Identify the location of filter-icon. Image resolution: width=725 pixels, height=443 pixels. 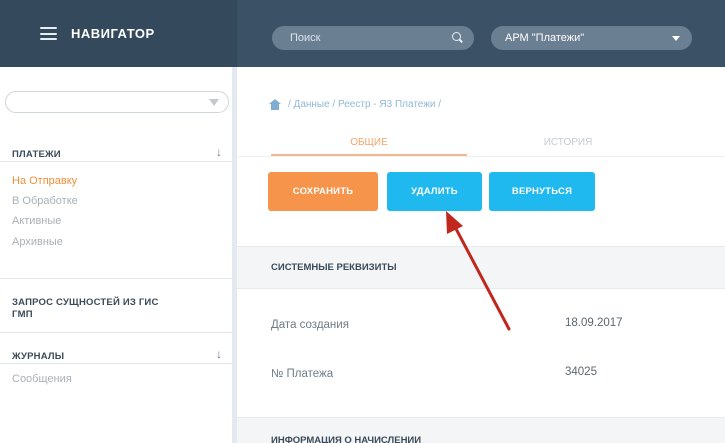
(214, 102).